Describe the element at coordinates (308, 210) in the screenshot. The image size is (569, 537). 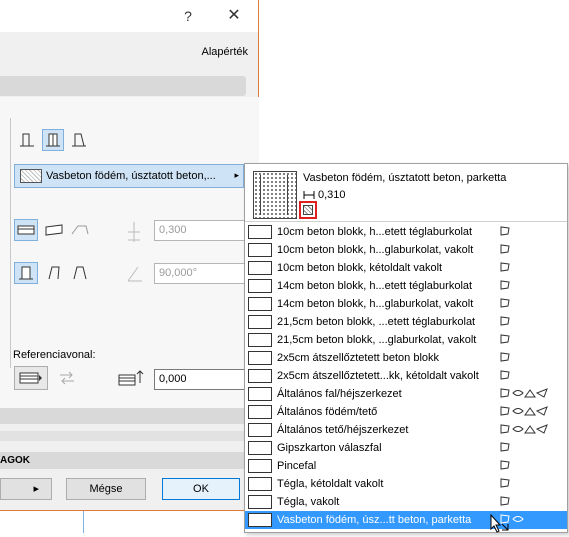
I see `hatch-preview-icon` at that location.